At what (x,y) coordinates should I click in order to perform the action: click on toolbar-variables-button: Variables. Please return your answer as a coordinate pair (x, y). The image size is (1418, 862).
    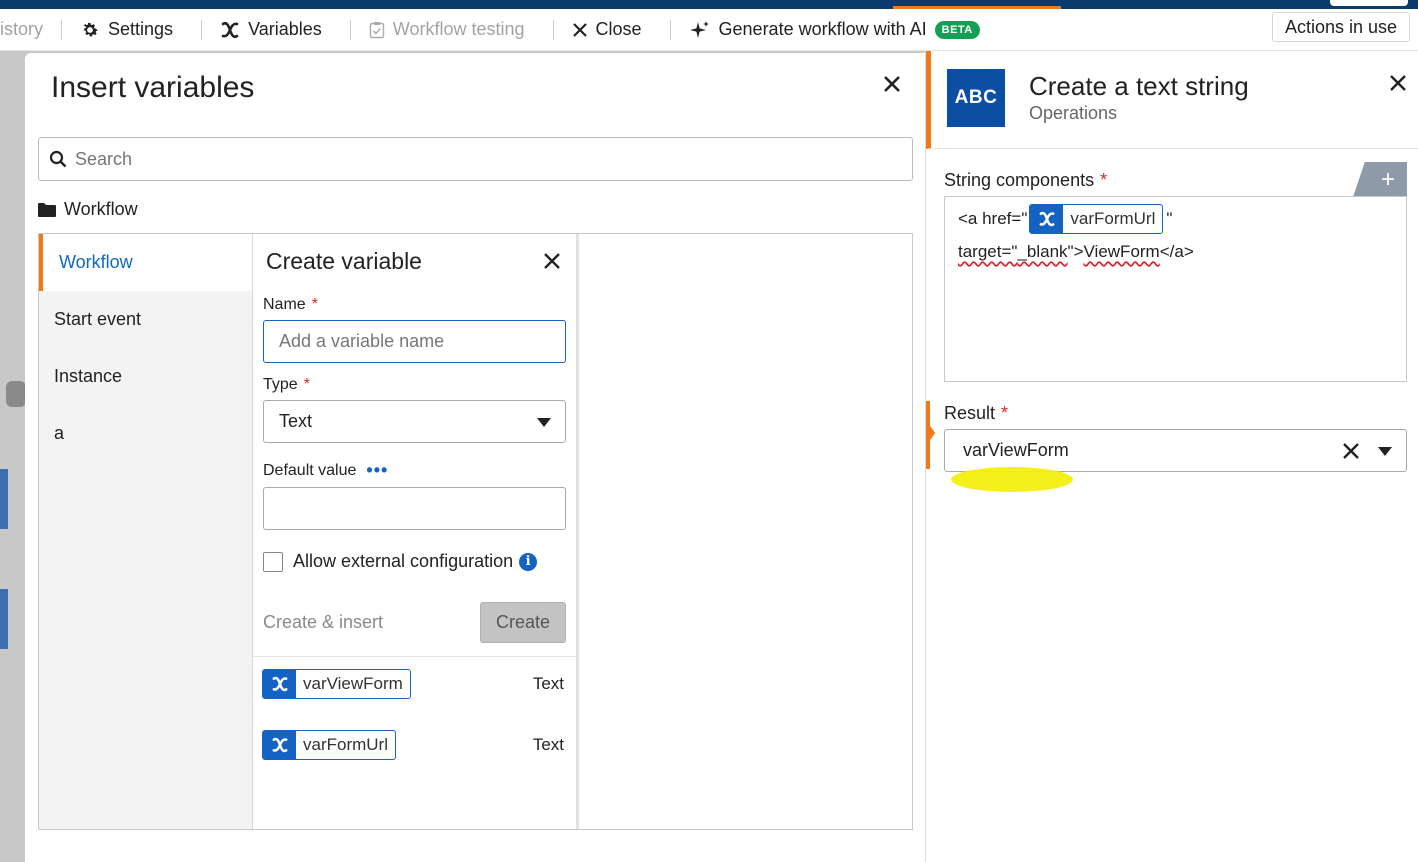
    Looking at the image, I should click on (271, 29).